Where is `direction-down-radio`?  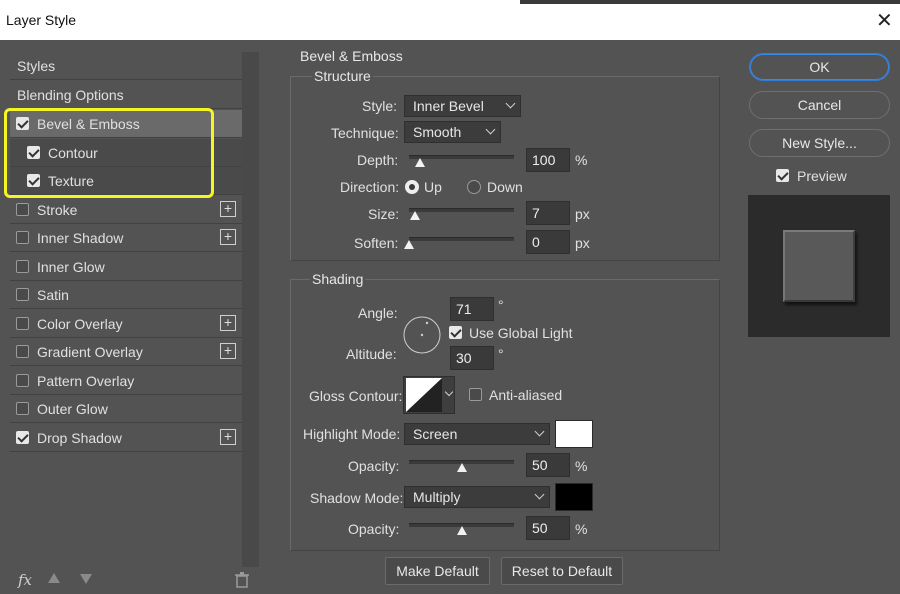 direction-down-radio is located at coordinates (474, 187).